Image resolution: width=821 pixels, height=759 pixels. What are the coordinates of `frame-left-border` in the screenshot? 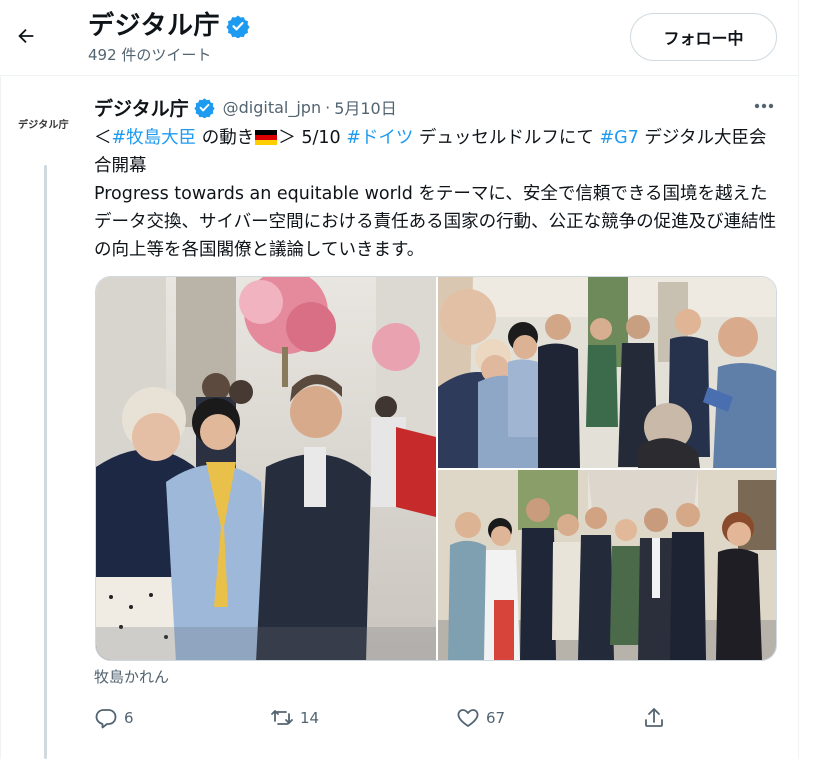 It's located at (0, 379).